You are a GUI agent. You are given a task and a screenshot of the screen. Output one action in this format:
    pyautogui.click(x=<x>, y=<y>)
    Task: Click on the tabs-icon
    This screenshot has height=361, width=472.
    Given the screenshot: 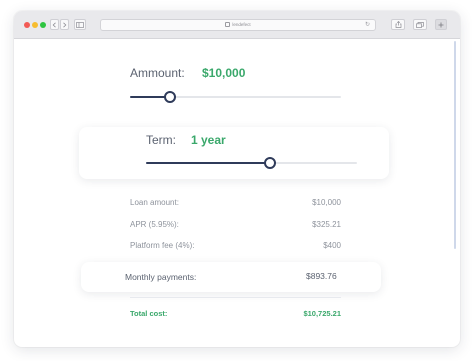 What is the action you would take?
    pyautogui.click(x=420, y=24)
    